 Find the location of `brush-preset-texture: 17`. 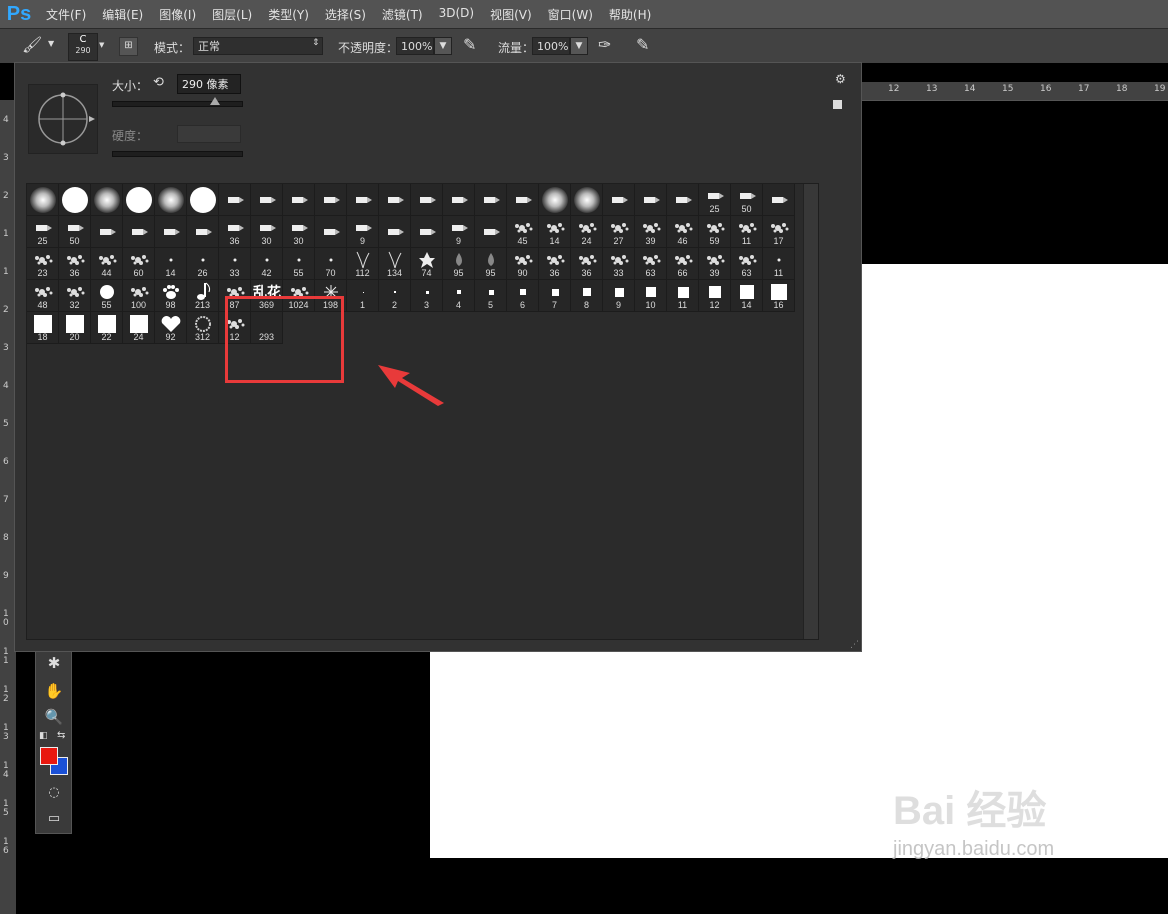

brush-preset-texture: 17 is located at coordinates (779, 232).